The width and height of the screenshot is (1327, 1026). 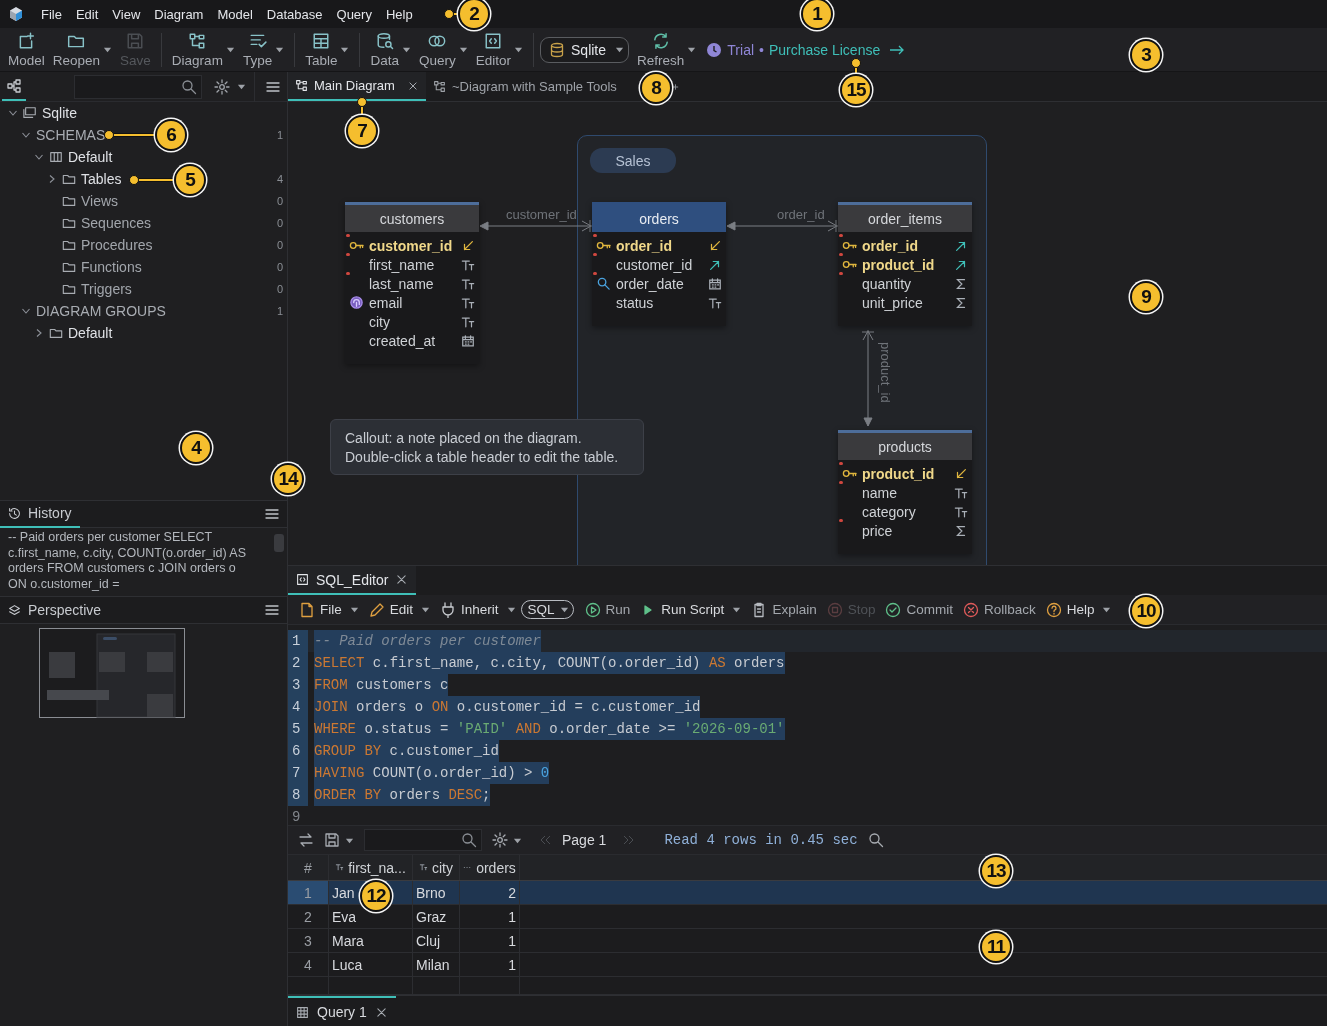 What do you see at coordinates (138, 86) in the screenshot?
I see `search-field` at bounding box center [138, 86].